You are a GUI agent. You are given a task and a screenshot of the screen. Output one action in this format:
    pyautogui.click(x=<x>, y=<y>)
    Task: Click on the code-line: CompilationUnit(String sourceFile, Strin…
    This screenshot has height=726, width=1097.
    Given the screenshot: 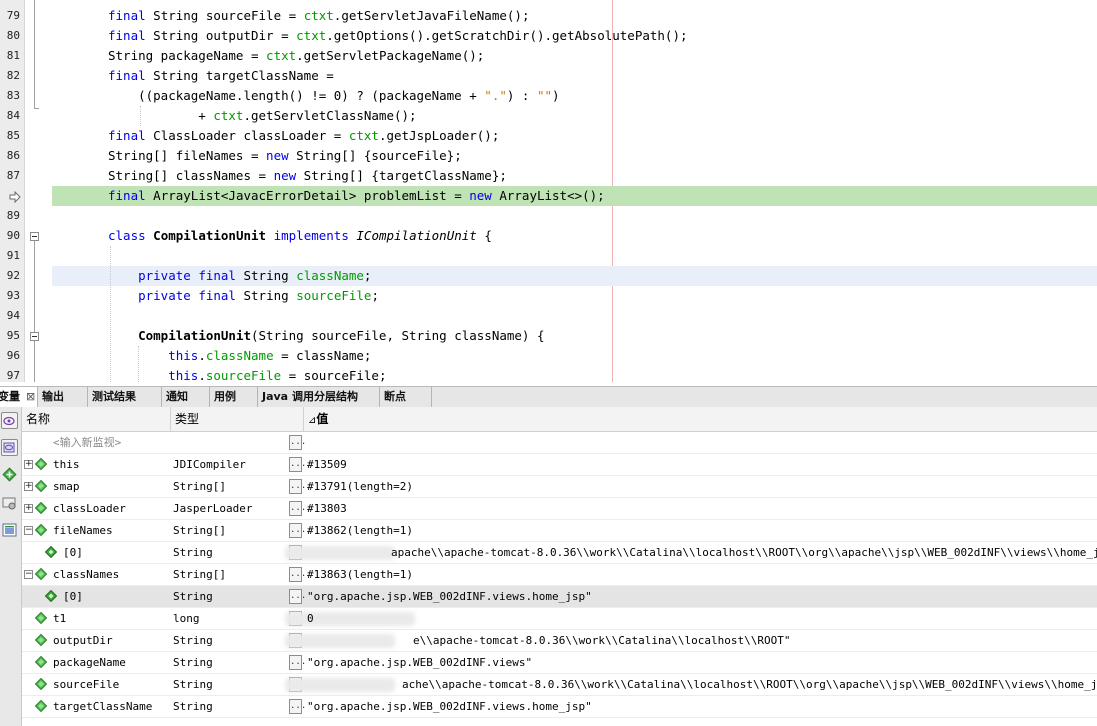 What is the action you would take?
    pyautogui.click(x=574, y=336)
    